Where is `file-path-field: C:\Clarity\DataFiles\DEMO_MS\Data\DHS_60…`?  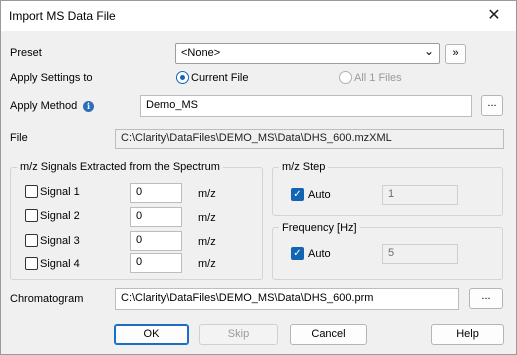
file-path-field: C:\Clarity\DataFiles\DEMO_MS\Data\DHS_60… is located at coordinates (309, 139).